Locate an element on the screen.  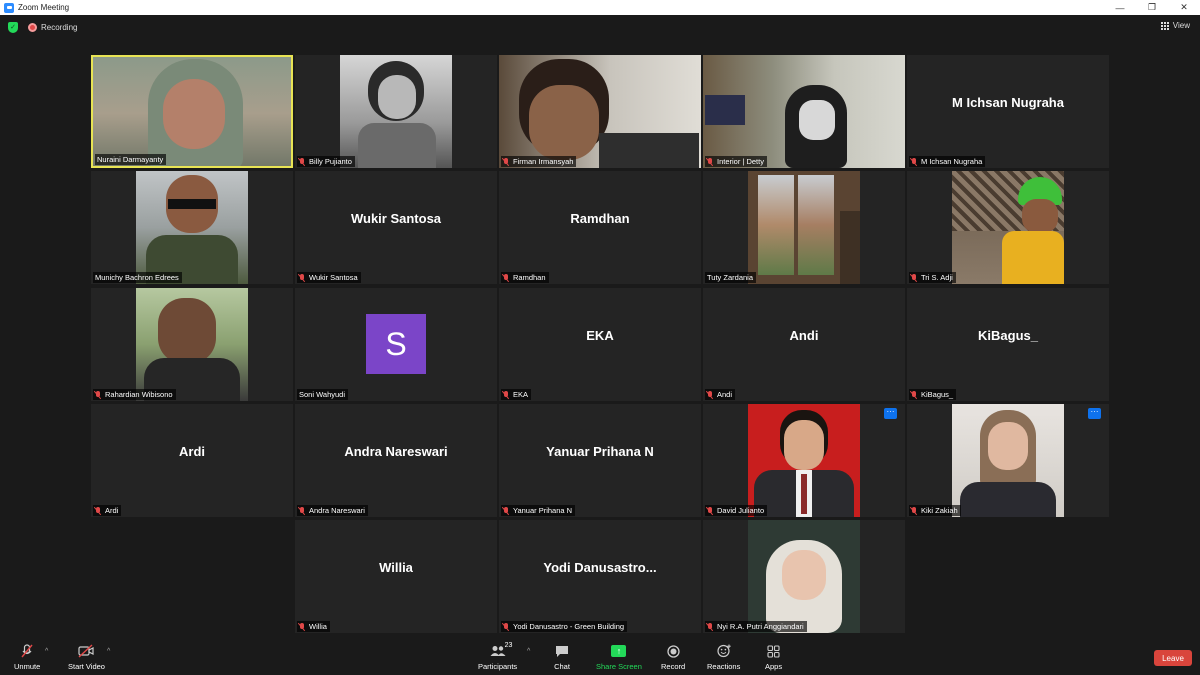
participant-tile: Nuraini Darmayanty is located at coordinates (192, 111).